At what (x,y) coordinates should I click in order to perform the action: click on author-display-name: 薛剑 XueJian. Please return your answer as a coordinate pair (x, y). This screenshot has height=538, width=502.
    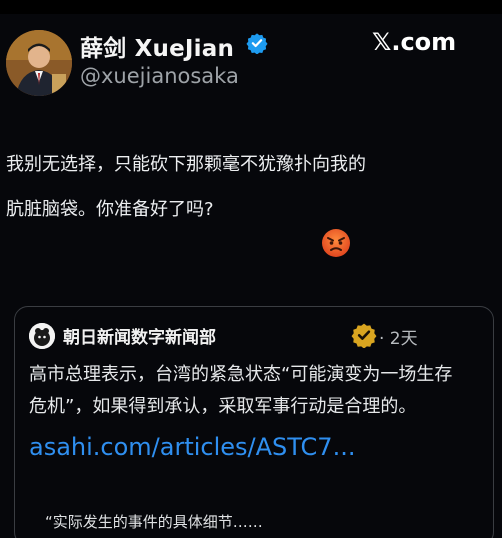
    Looking at the image, I should click on (157, 46).